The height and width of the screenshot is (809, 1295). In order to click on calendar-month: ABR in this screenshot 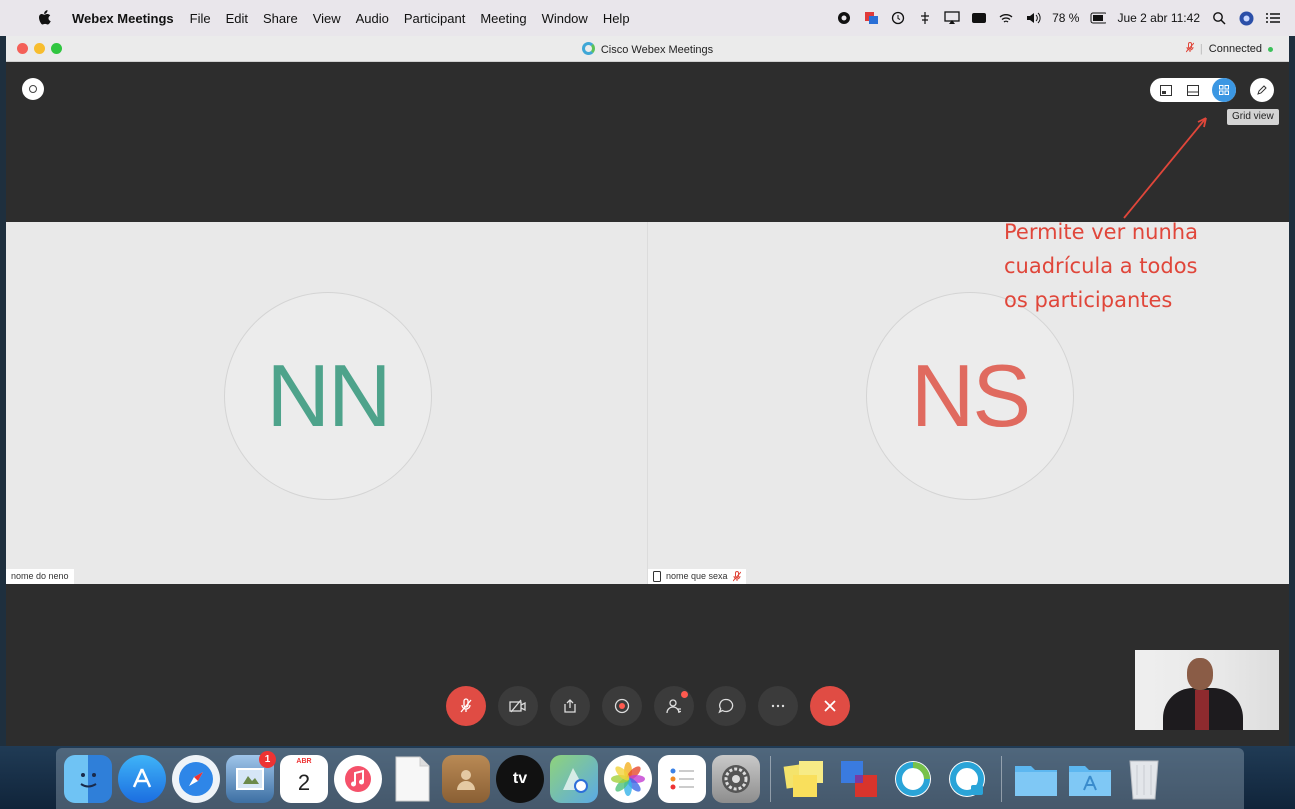, I will do `click(304, 761)`.